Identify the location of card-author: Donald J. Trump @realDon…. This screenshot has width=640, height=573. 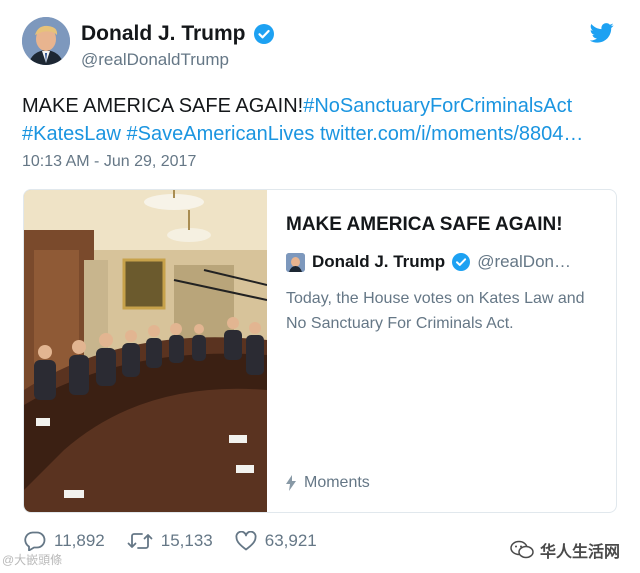
(428, 262).